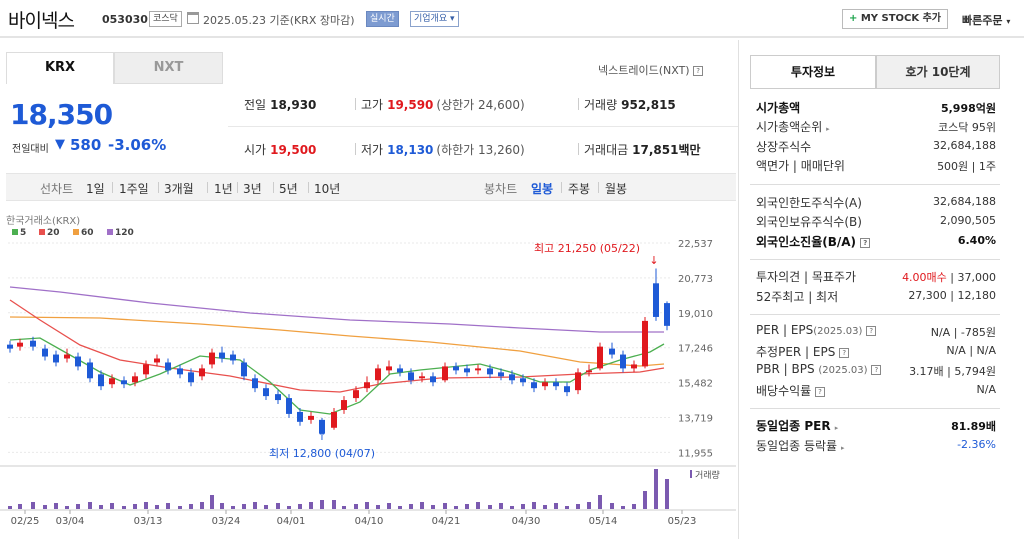 The height and width of the screenshot is (539, 1024). Describe the element at coordinates (87, 233) in the screenshot. I see `legend-label-60: 60` at that location.